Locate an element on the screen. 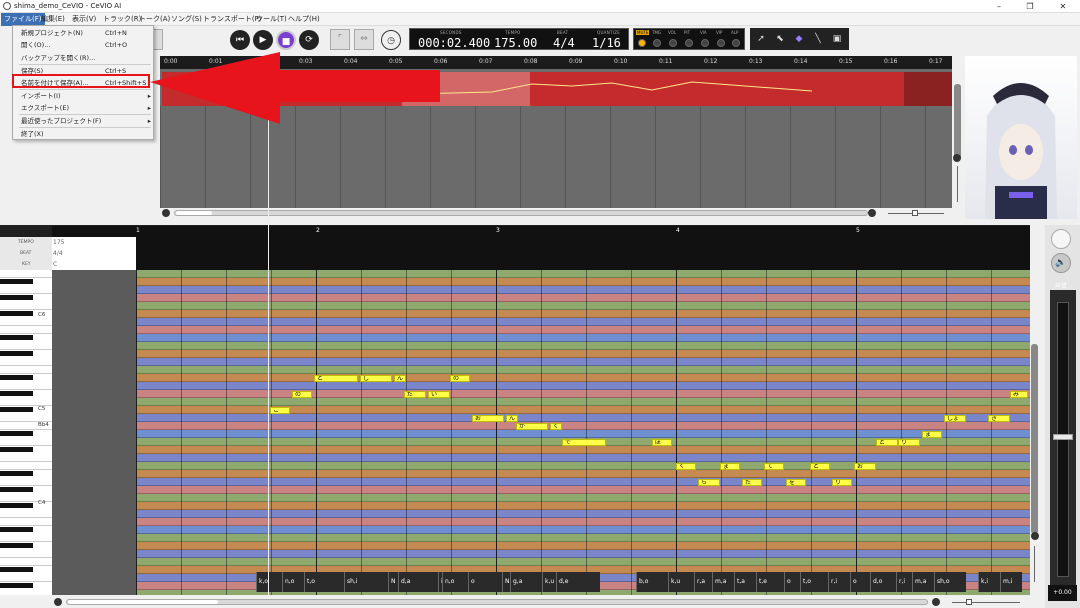 The image size is (1080, 608). led-mute is located at coordinates (642, 43).